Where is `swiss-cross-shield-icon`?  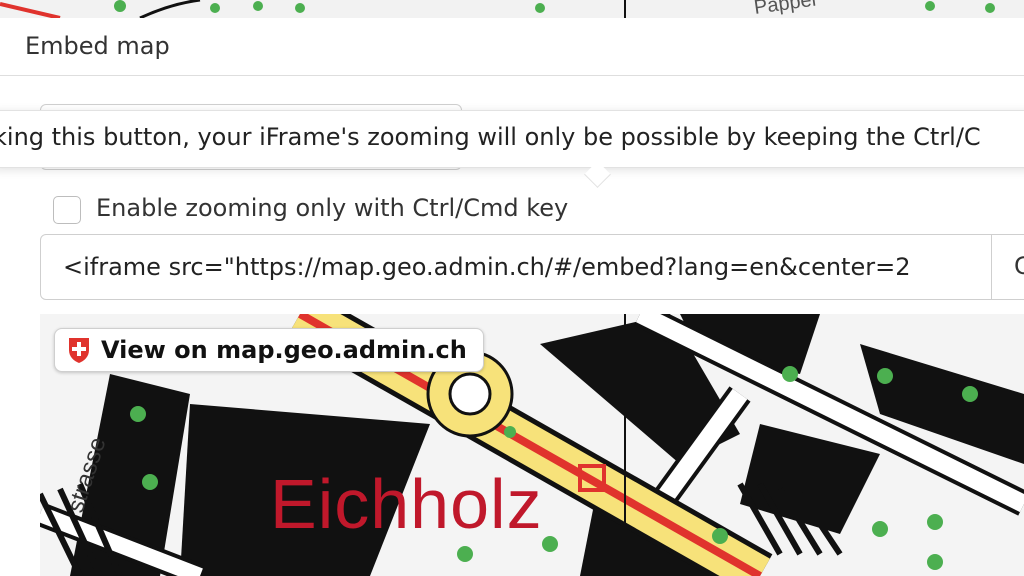 swiss-cross-shield-icon is located at coordinates (79, 350).